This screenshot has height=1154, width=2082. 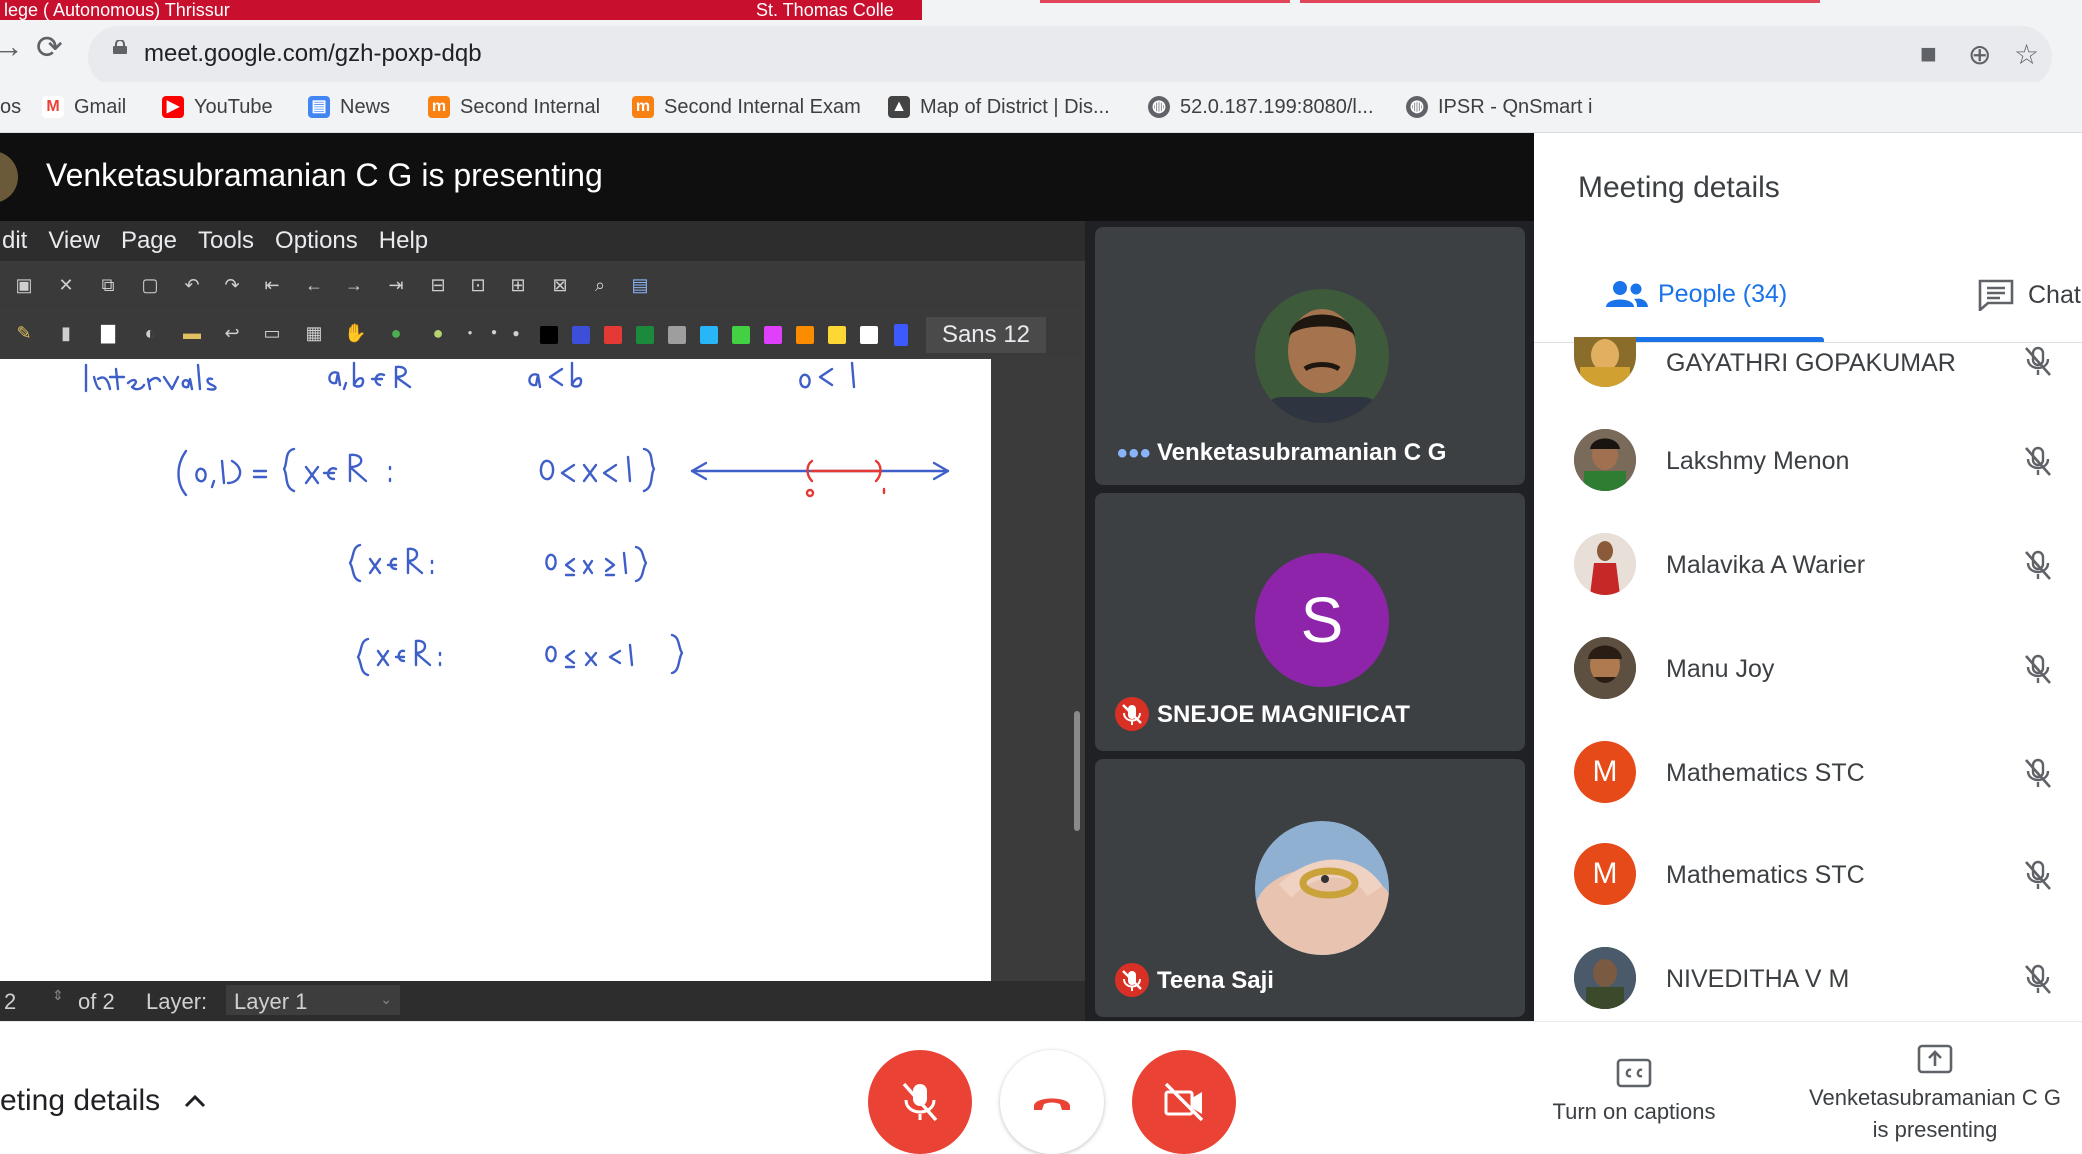 What do you see at coordinates (478, 285) in the screenshot?
I see `zoom-normal-icon: ⊡` at bounding box center [478, 285].